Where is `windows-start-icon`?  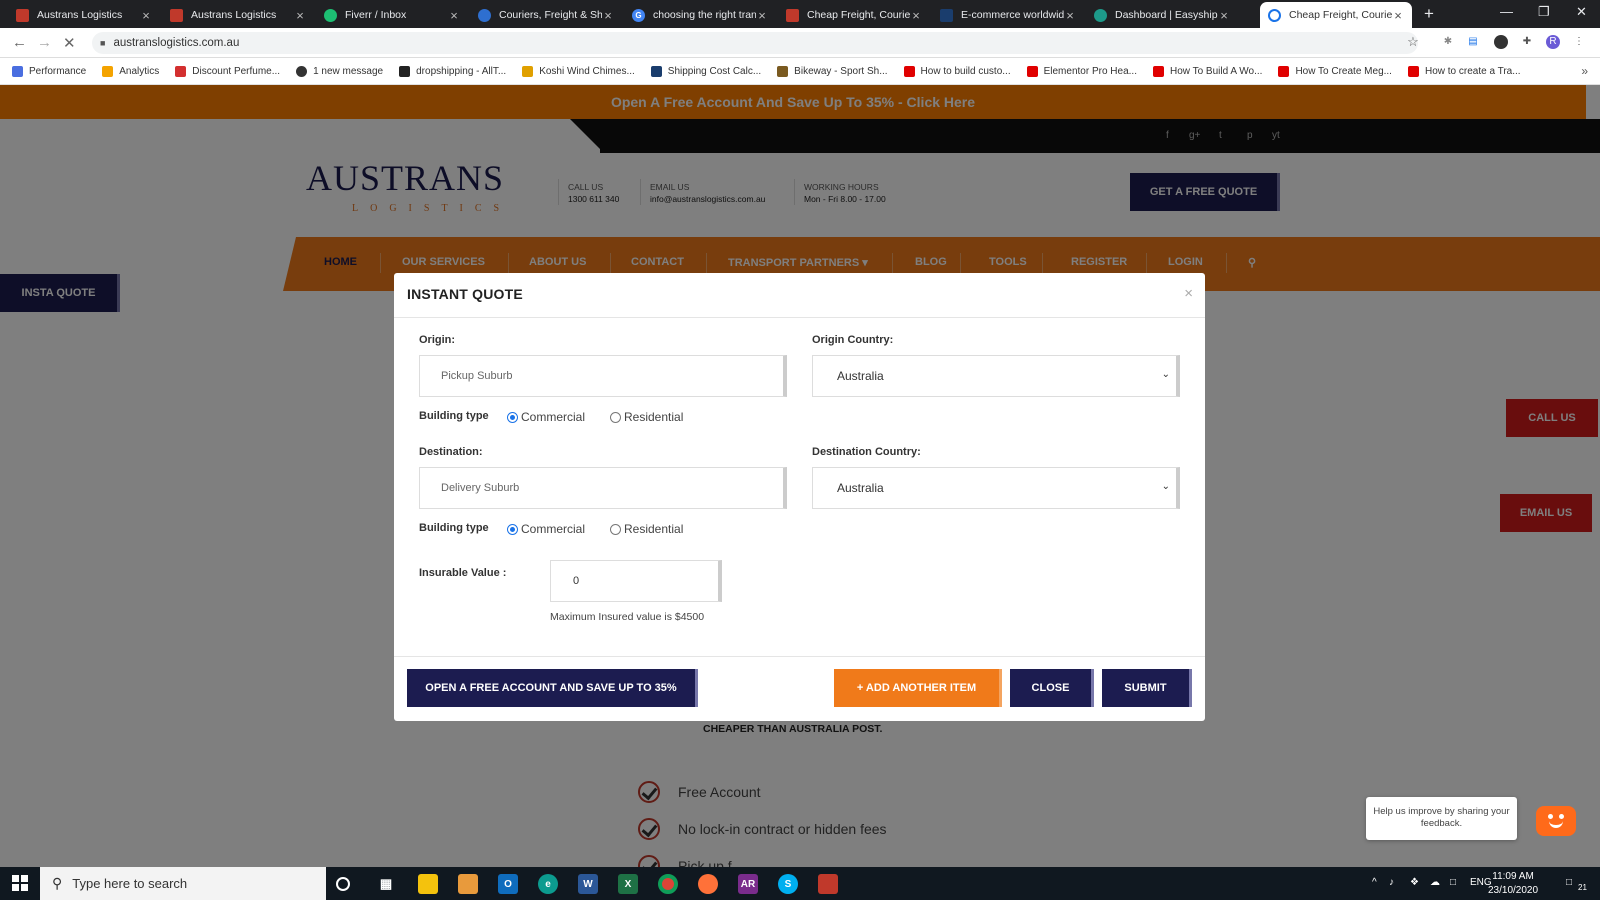 windows-start-icon is located at coordinates (20, 883).